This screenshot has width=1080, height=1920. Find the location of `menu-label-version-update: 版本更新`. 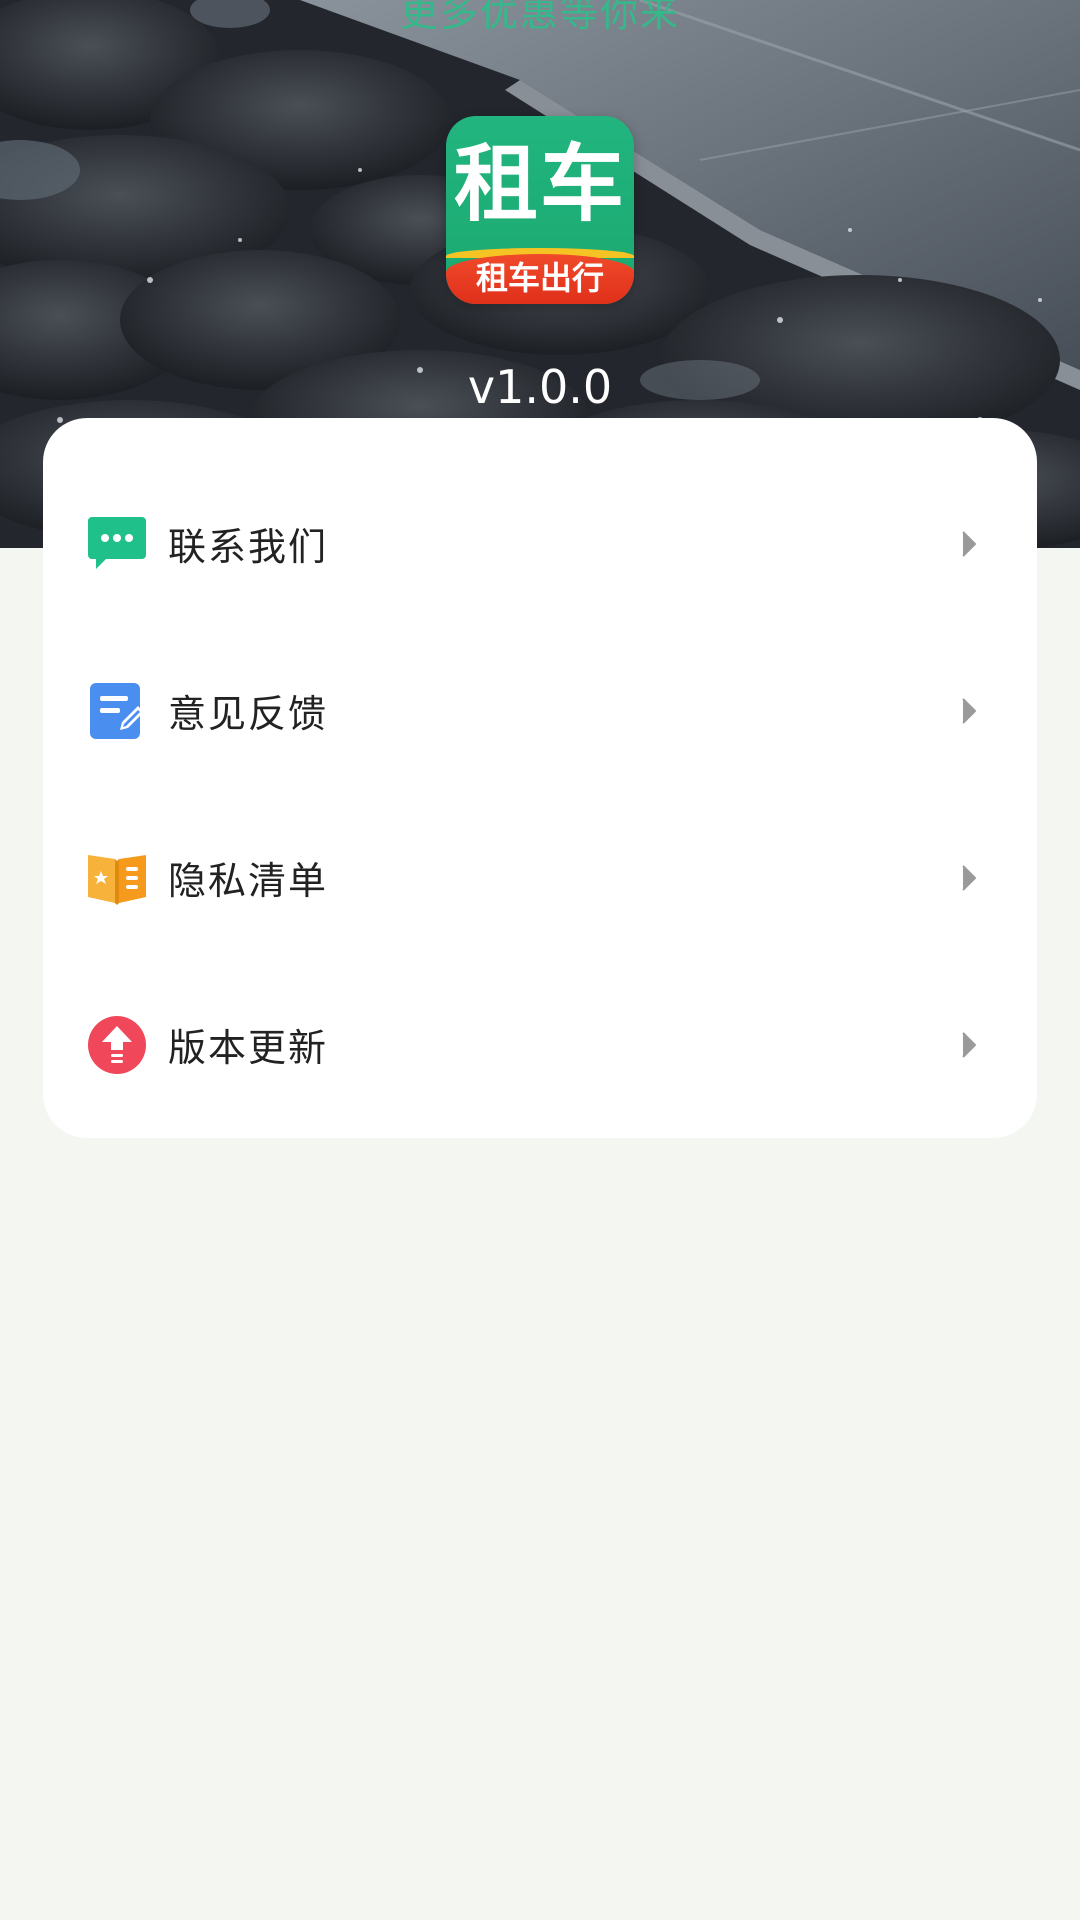

menu-label-version-update: 版本更新 is located at coordinates (248, 1048).